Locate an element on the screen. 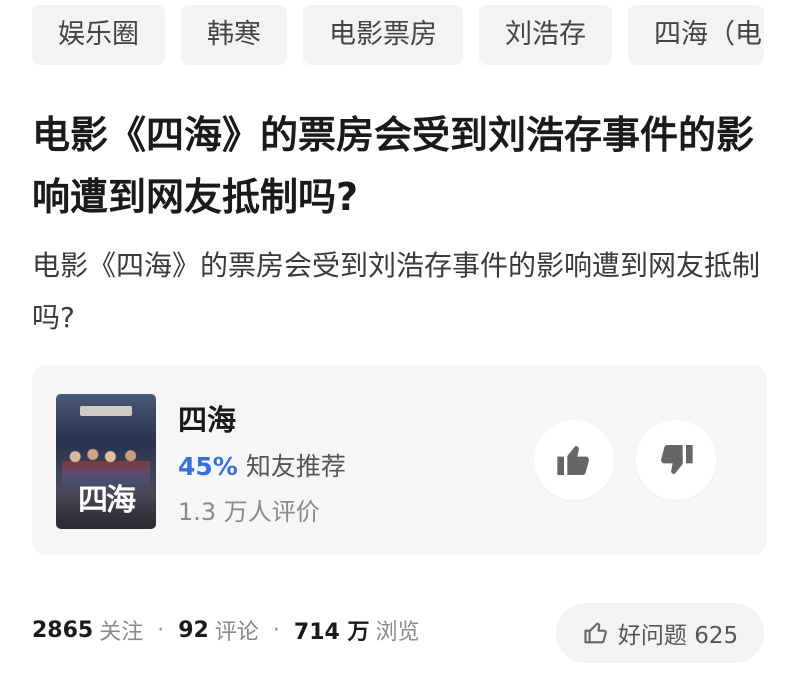 Image resolution: width=800 pixels, height=677 pixels. thumb-up-icon is located at coordinates (573, 460).